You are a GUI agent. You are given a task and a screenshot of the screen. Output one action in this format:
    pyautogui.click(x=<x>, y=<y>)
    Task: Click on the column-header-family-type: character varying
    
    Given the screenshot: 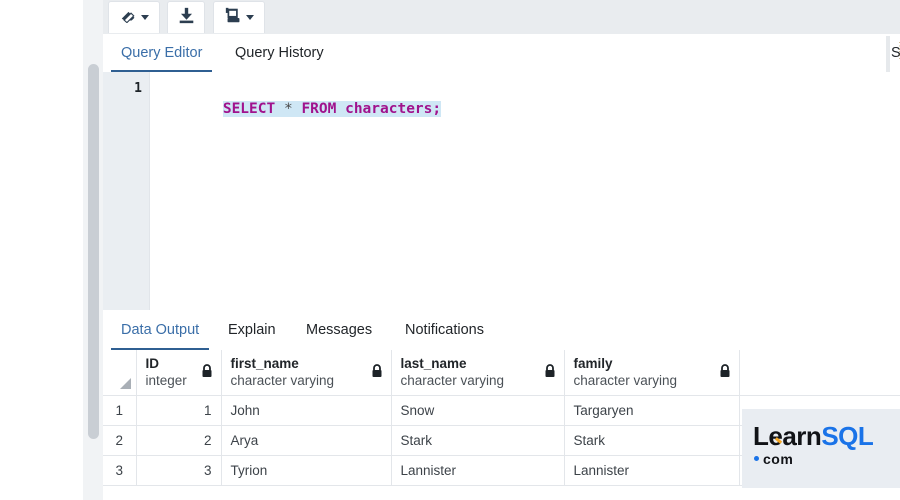 What is the action you would take?
    pyautogui.click(x=625, y=381)
    